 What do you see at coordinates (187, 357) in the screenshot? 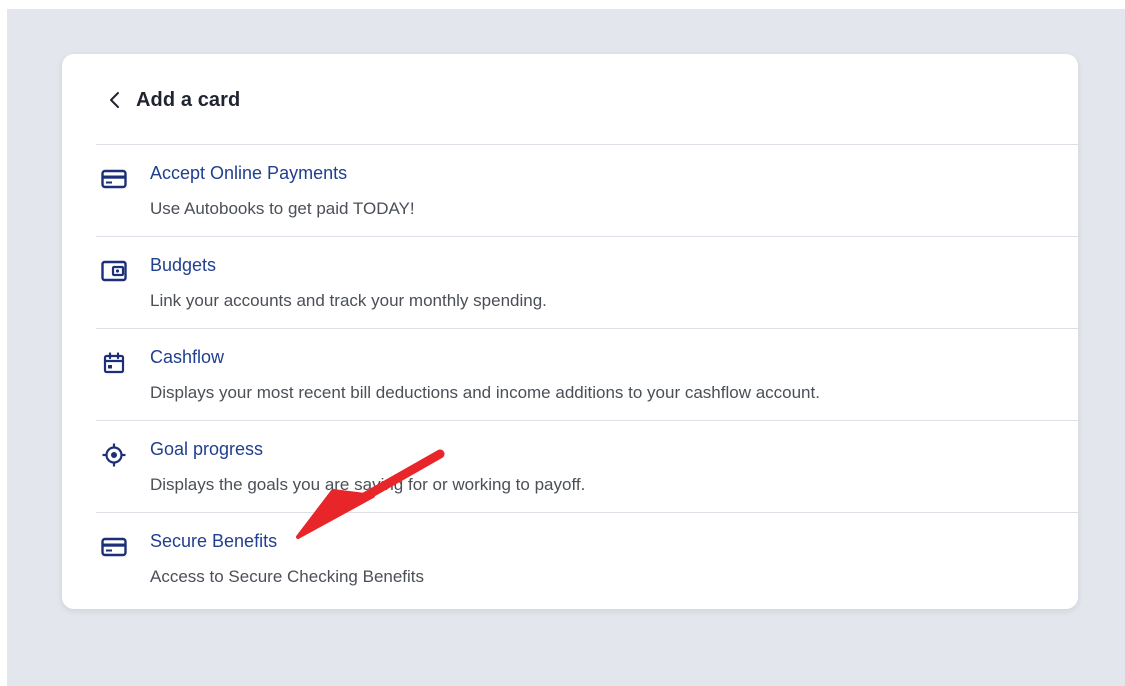
I see `item-title: Cashflow` at bounding box center [187, 357].